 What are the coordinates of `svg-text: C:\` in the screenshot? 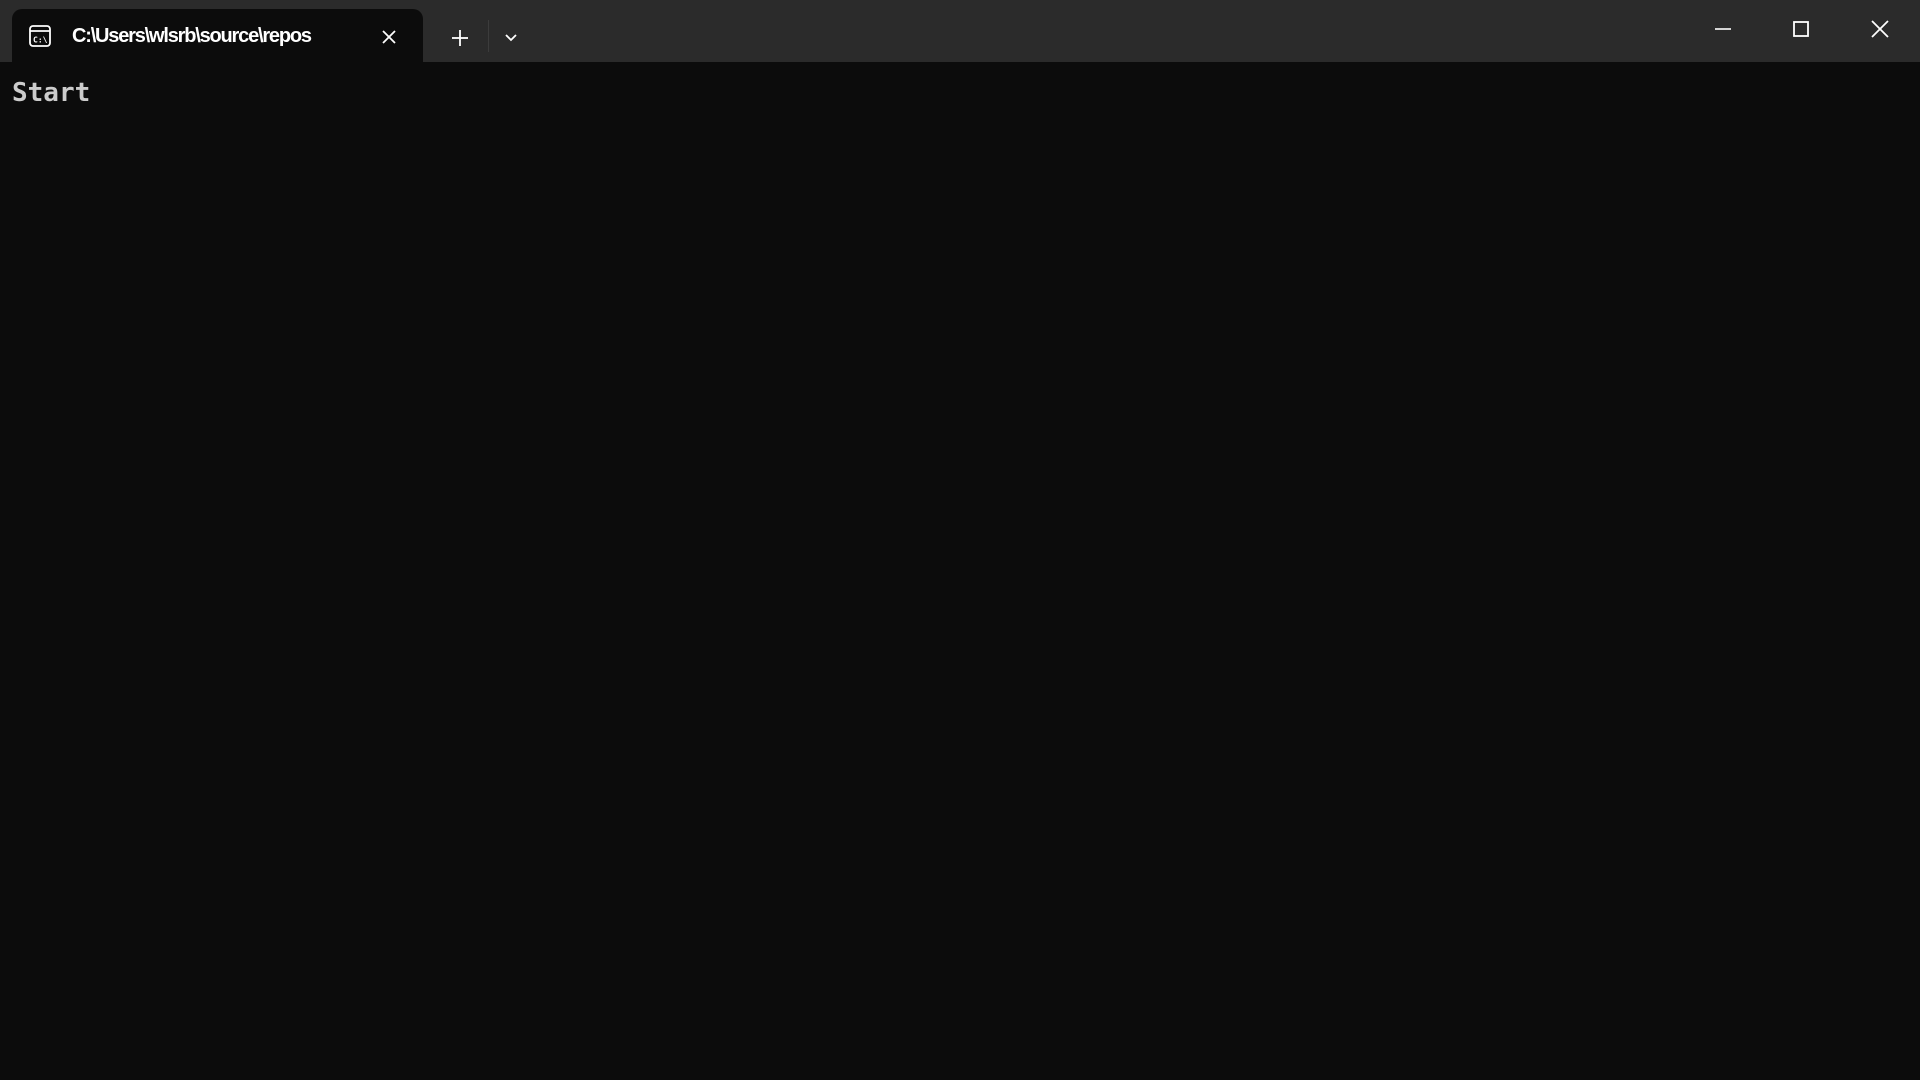 It's located at (40, 40).